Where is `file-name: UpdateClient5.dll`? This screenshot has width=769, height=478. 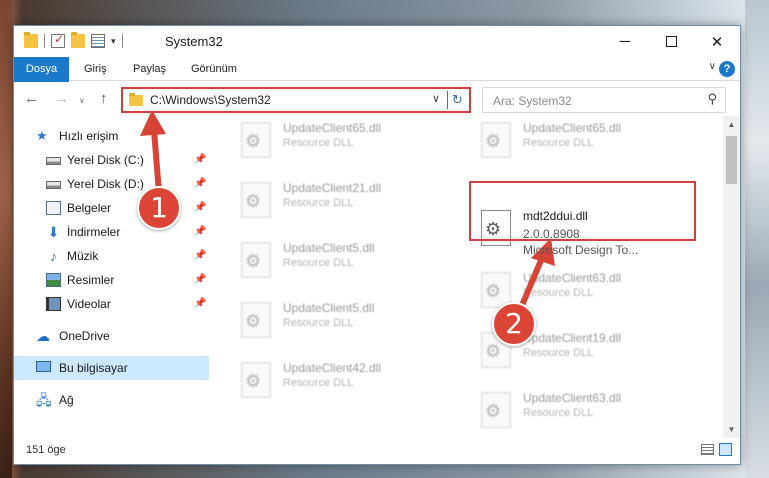 file-name: UpdateClient5.dll is located at coordinates (329, 308).